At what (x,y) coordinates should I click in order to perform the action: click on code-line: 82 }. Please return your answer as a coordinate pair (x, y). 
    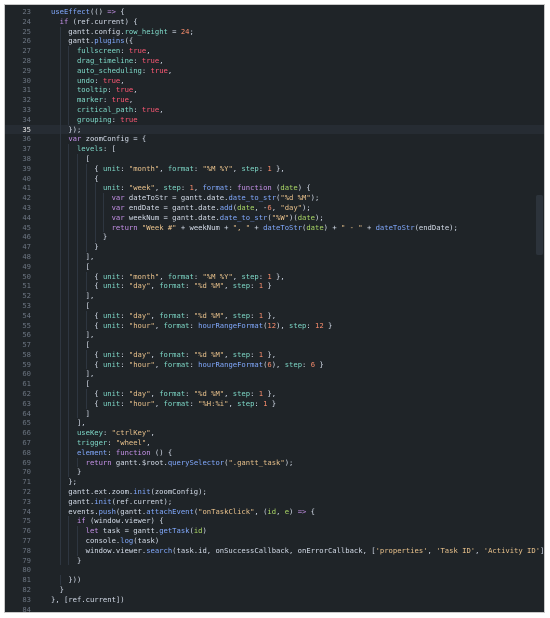
    Looking at the image, I should click on (274, 590).